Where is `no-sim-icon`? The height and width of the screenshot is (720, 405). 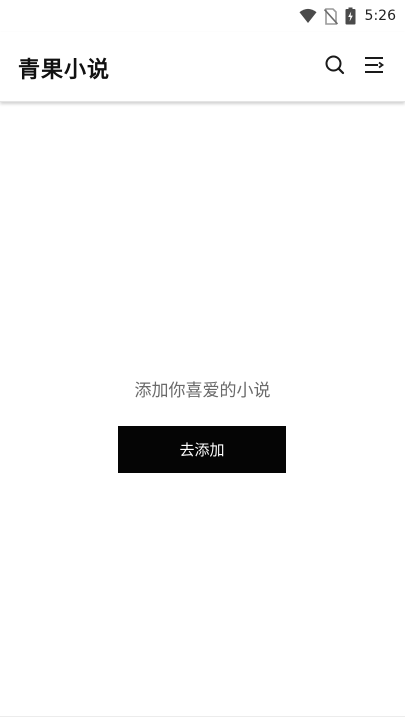
no-sim-icon is located at coordinates (330, 16).